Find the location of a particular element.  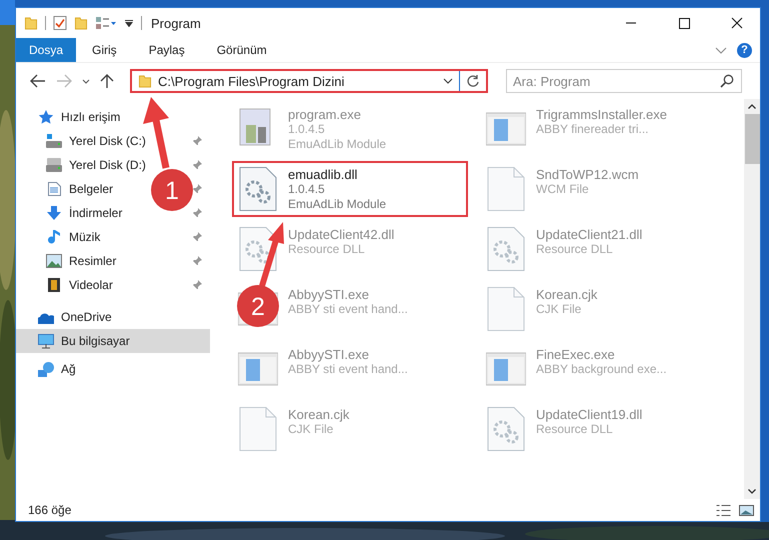

sidebar-item: Hızlı erişim is located at coordinates (71, 117).